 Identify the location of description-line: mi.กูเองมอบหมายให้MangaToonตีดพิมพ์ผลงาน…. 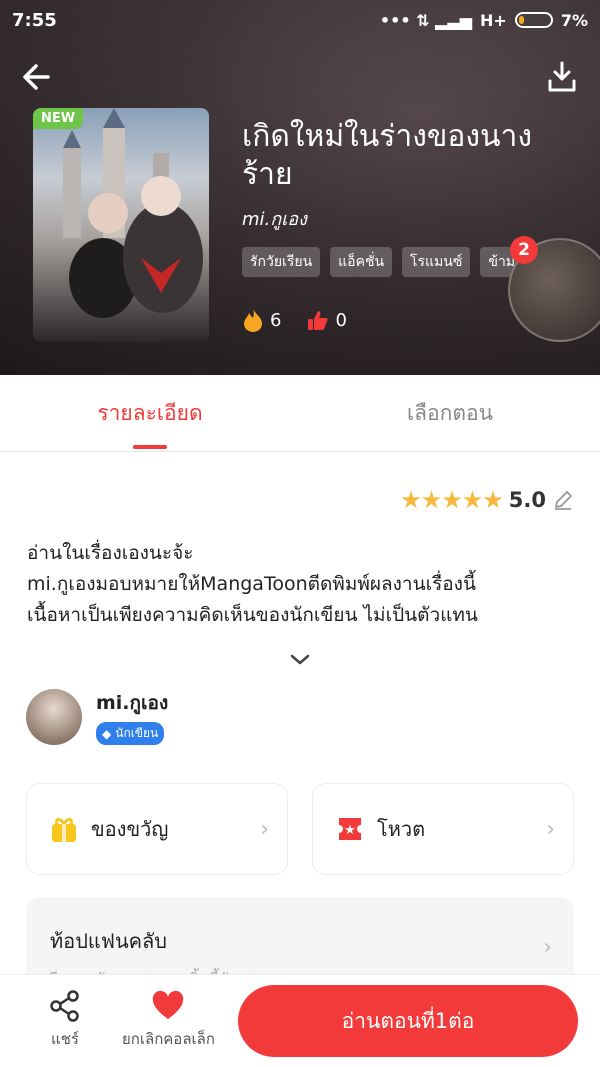
(251, 584).